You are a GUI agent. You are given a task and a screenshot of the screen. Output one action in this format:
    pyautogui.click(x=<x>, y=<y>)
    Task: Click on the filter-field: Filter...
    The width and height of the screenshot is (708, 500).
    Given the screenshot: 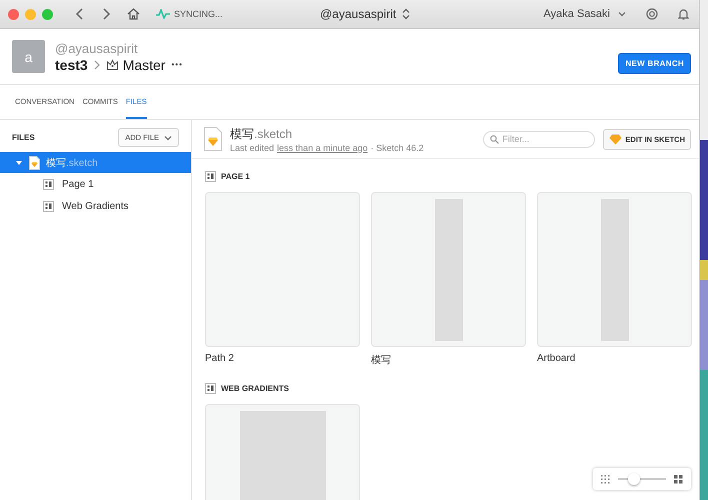 What is the action you would take?
    pyautogui.click(x=539, y=139)
    